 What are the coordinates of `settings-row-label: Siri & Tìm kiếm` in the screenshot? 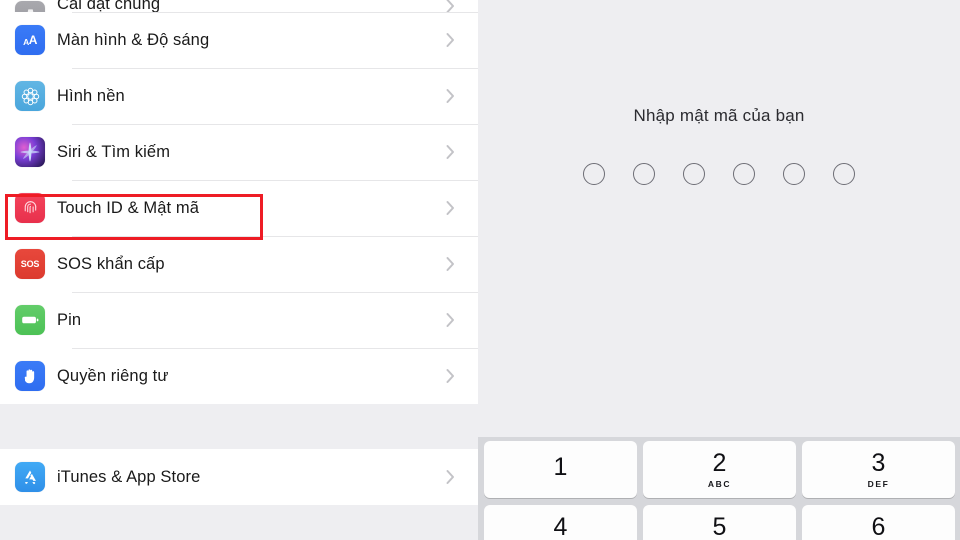 It's located at (114, 151).